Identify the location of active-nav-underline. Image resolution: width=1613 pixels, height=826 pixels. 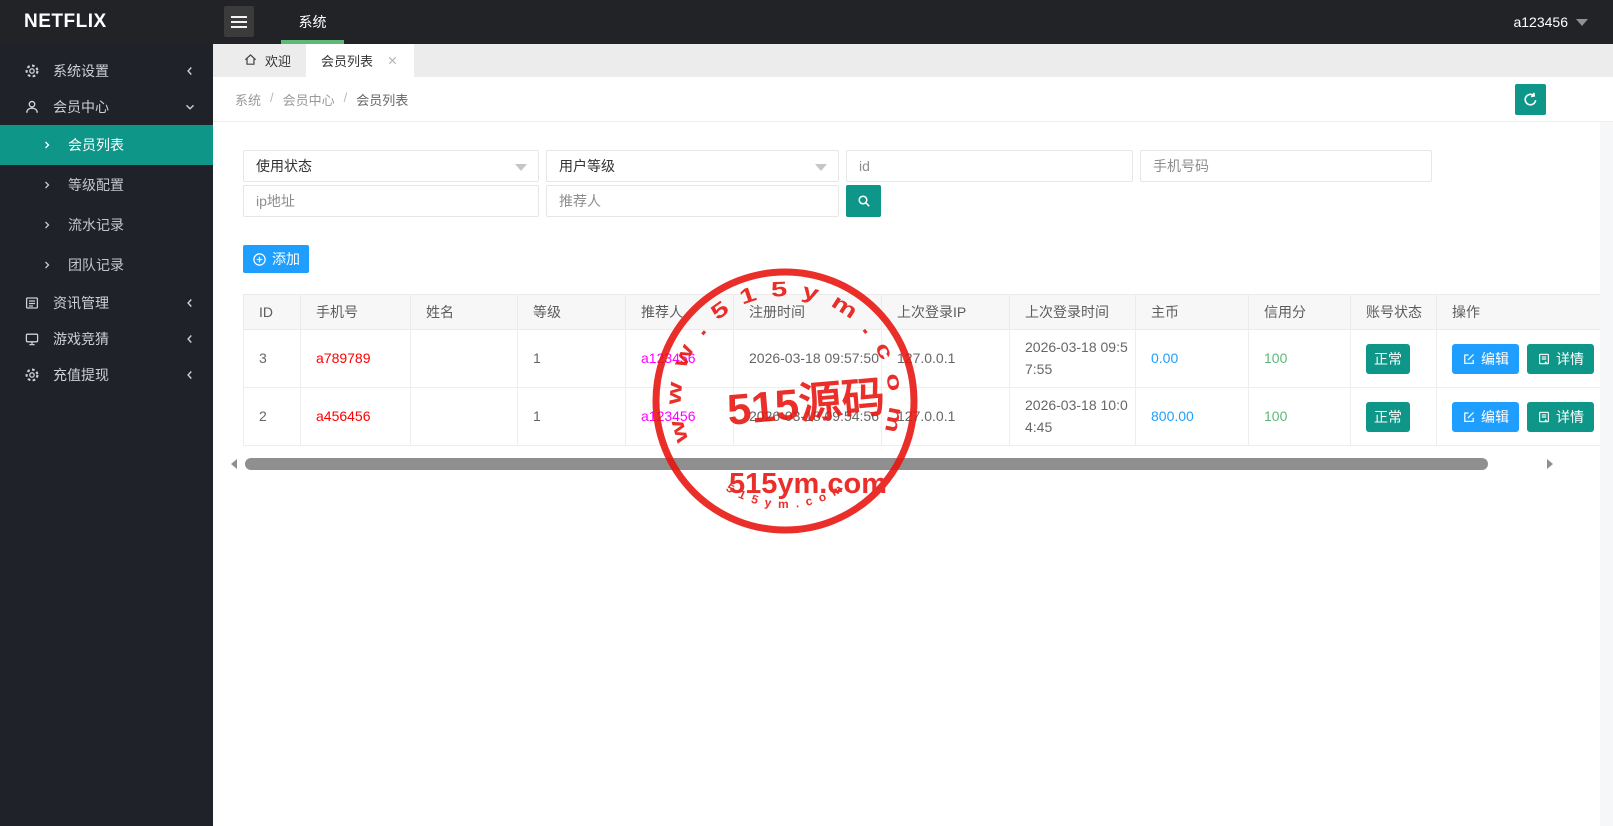
(312, 42).